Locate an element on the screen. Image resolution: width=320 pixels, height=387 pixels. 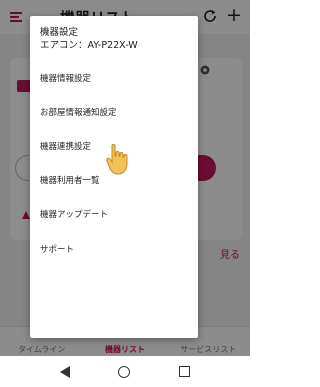
menu-header: 機器設定 エアコン：AY-P22X-W is located at coordinates (114, 38).